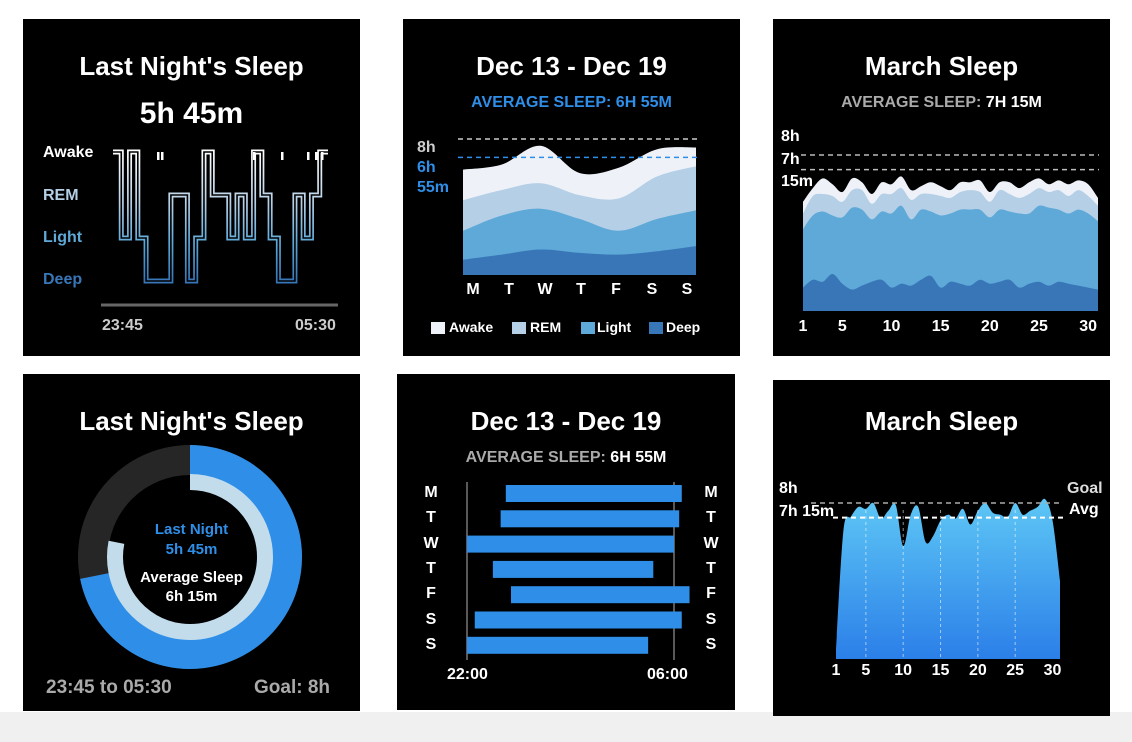 The height and width of the screenshot is (742, 1132). I want to click on page-footer-fade, so click(566, 727).